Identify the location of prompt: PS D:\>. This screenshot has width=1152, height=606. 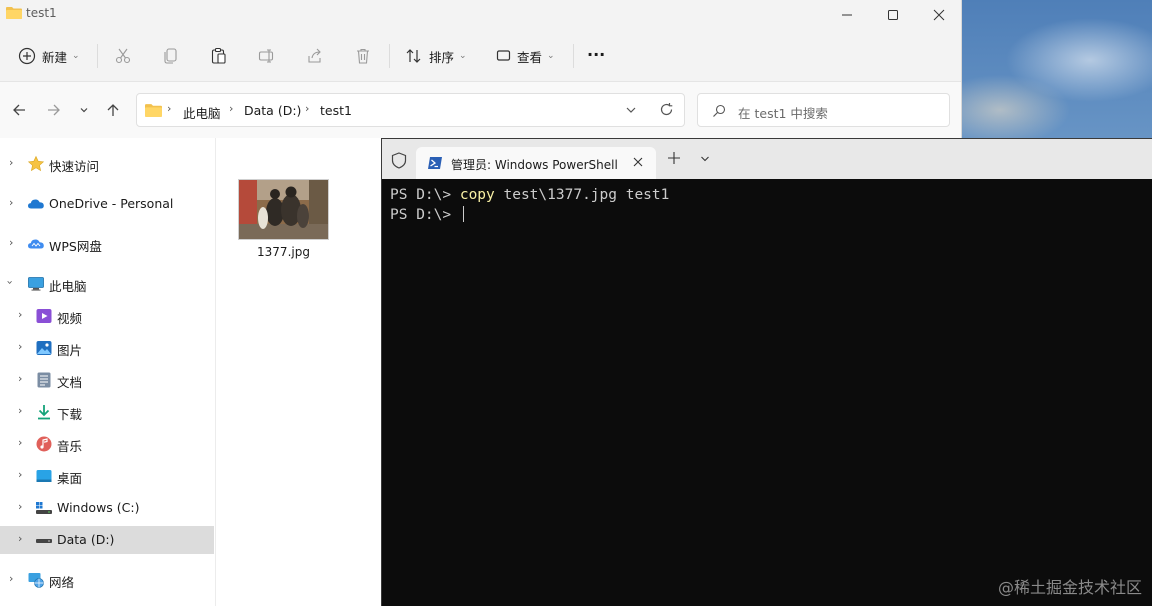
(425, 195).